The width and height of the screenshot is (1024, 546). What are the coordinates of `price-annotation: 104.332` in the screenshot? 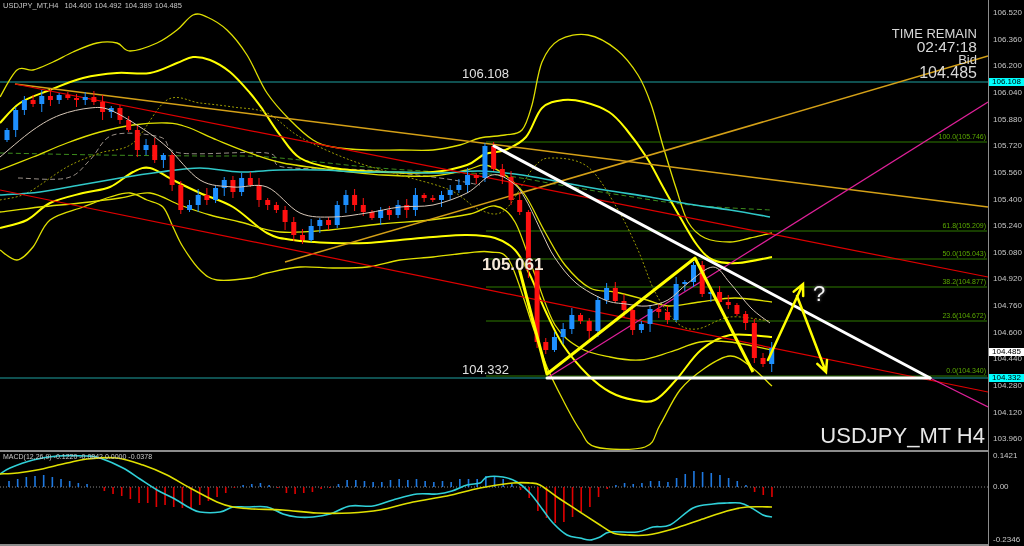 It's located at (485, 369).